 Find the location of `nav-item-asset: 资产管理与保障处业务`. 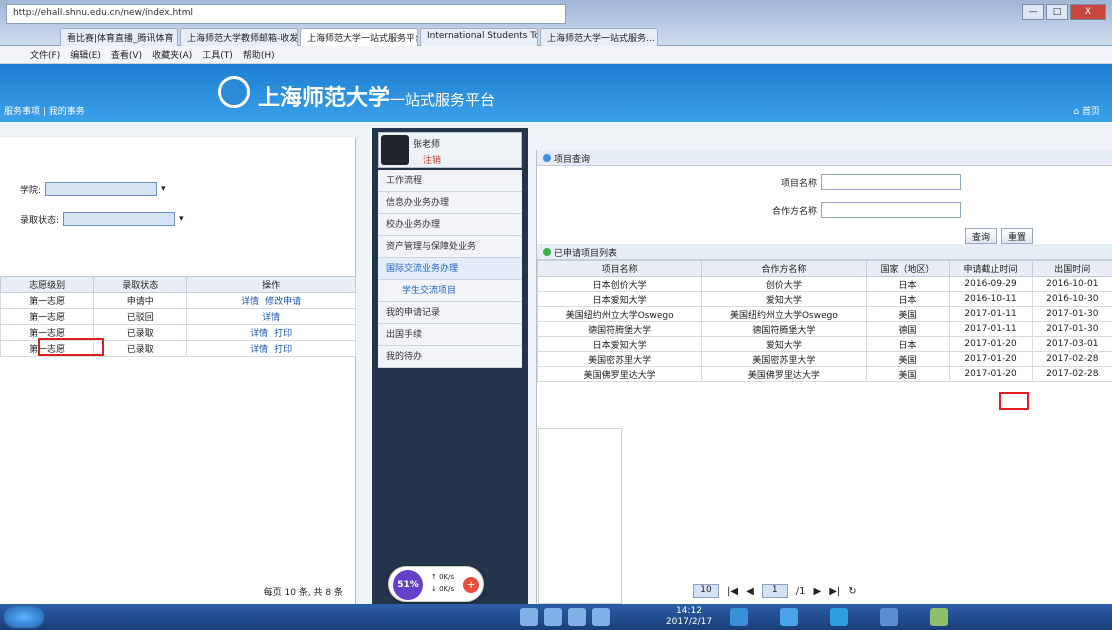

nav-item-asset: 资产管理与保障处业务 is located at coordinates (450, 247).